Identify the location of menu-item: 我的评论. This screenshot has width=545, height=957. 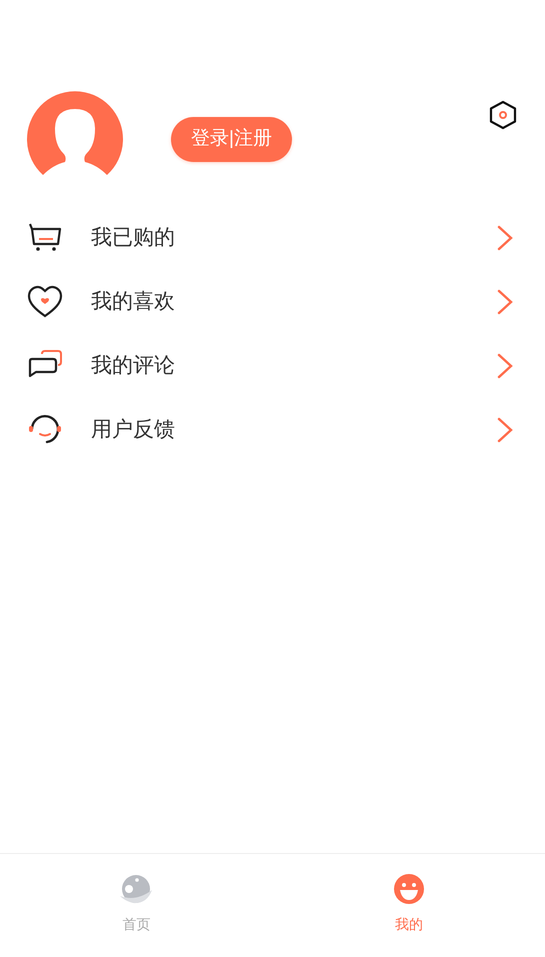
(272, 366).